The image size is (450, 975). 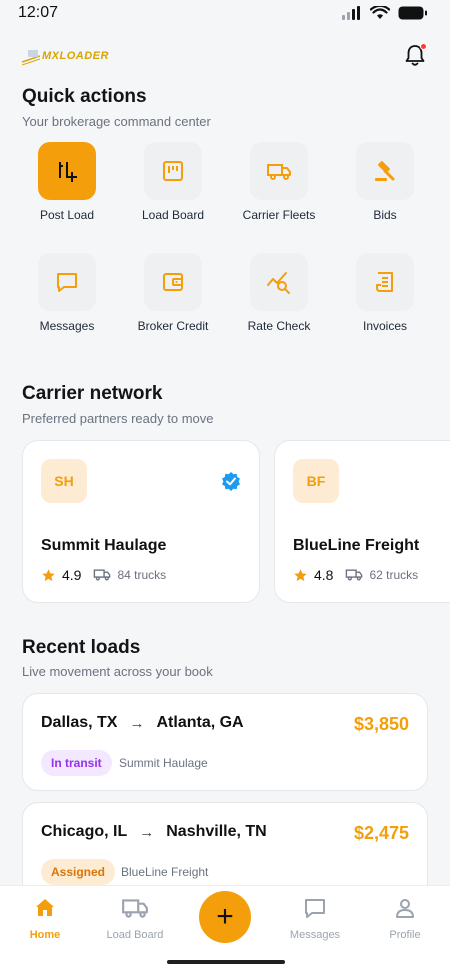 I want to click on messages-tile, so click(x=67, y=282).